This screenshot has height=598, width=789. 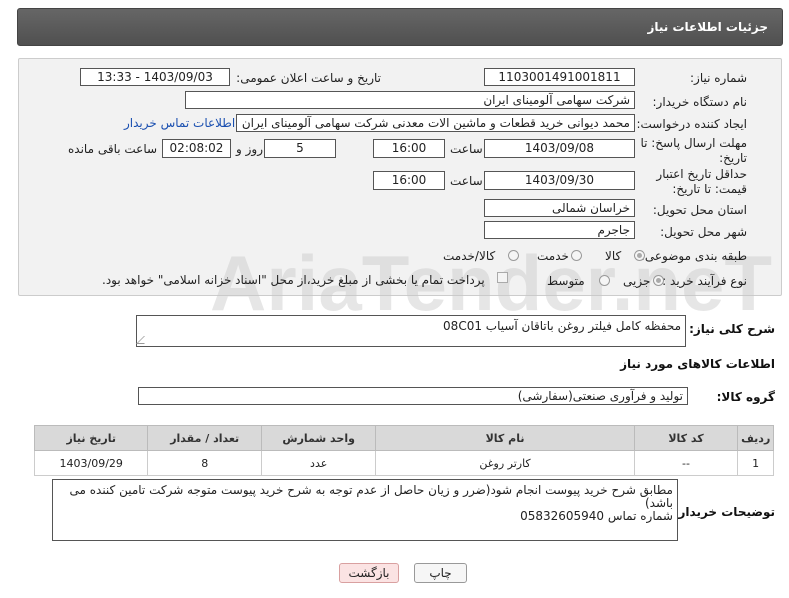 I want to click on process-option-medium: متوسط, so click(x=566, y=281).